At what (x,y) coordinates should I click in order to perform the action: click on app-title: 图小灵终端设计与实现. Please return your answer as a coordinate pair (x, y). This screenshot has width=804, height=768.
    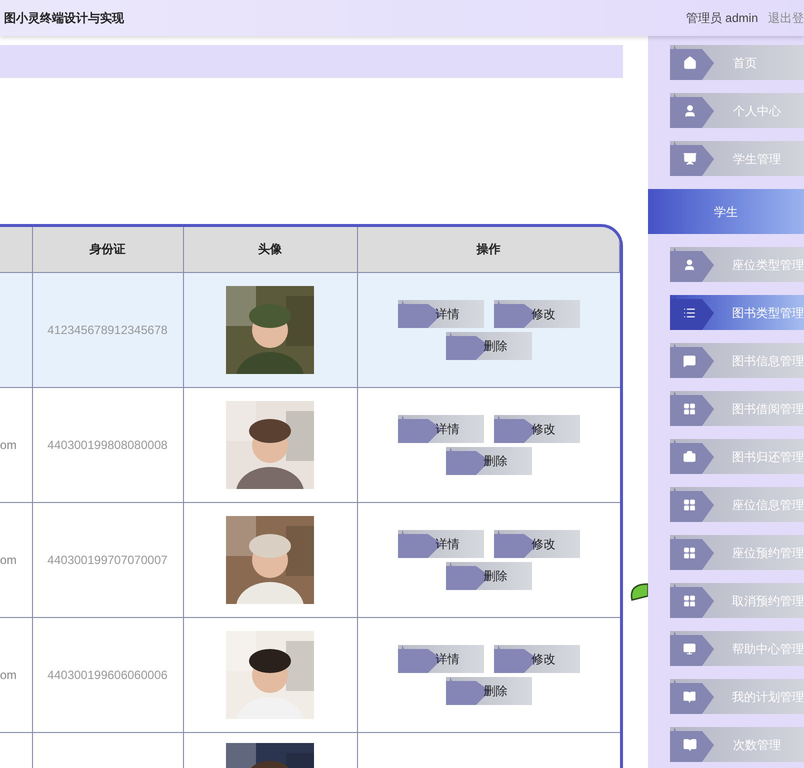
    Looking at the image, I should click on (64, 18).